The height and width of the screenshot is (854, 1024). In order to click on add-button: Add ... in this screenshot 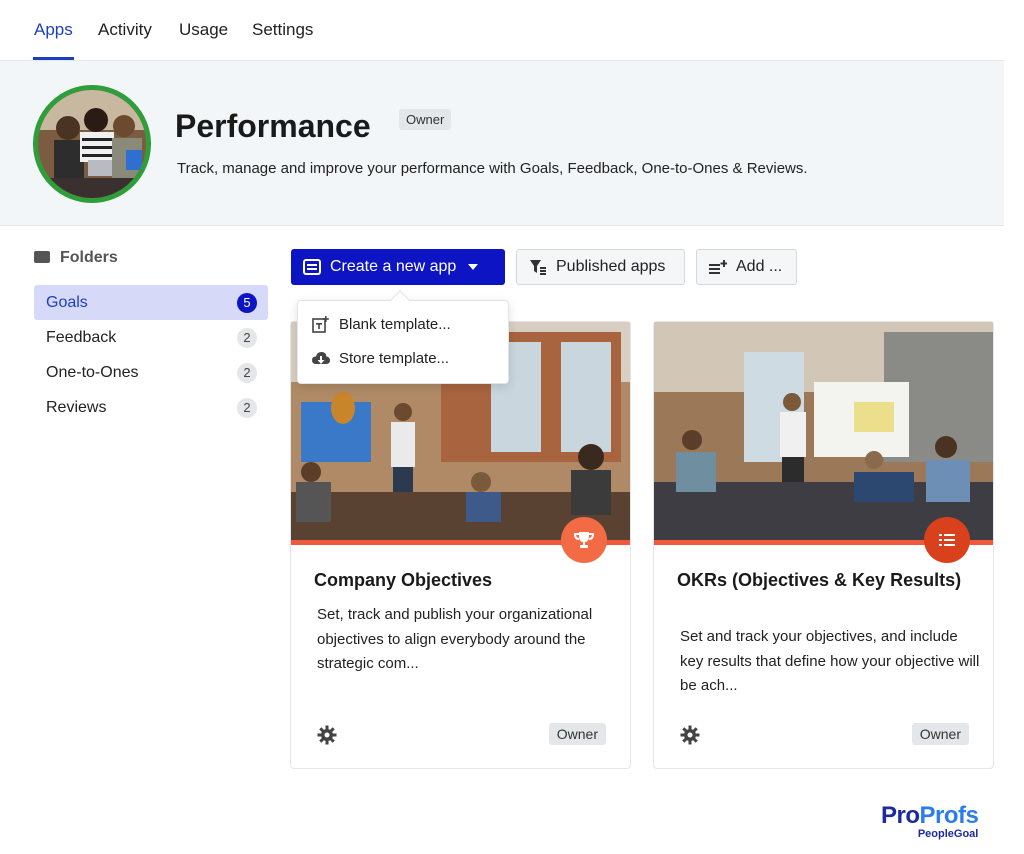, I will do `click(746, 267)`.